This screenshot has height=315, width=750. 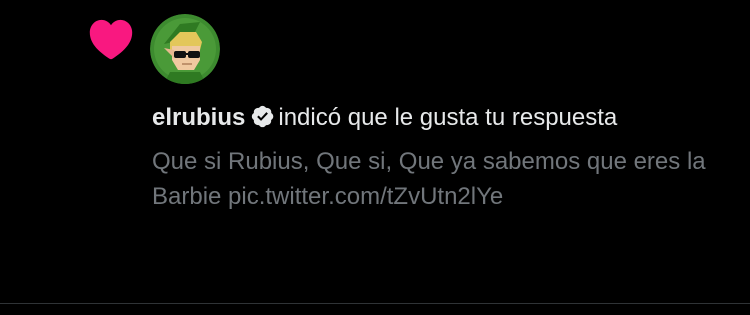 What do you see at coordinates (111, 39) in the screenshot?
I see `heart-icon` at bounding box center [111, 39].